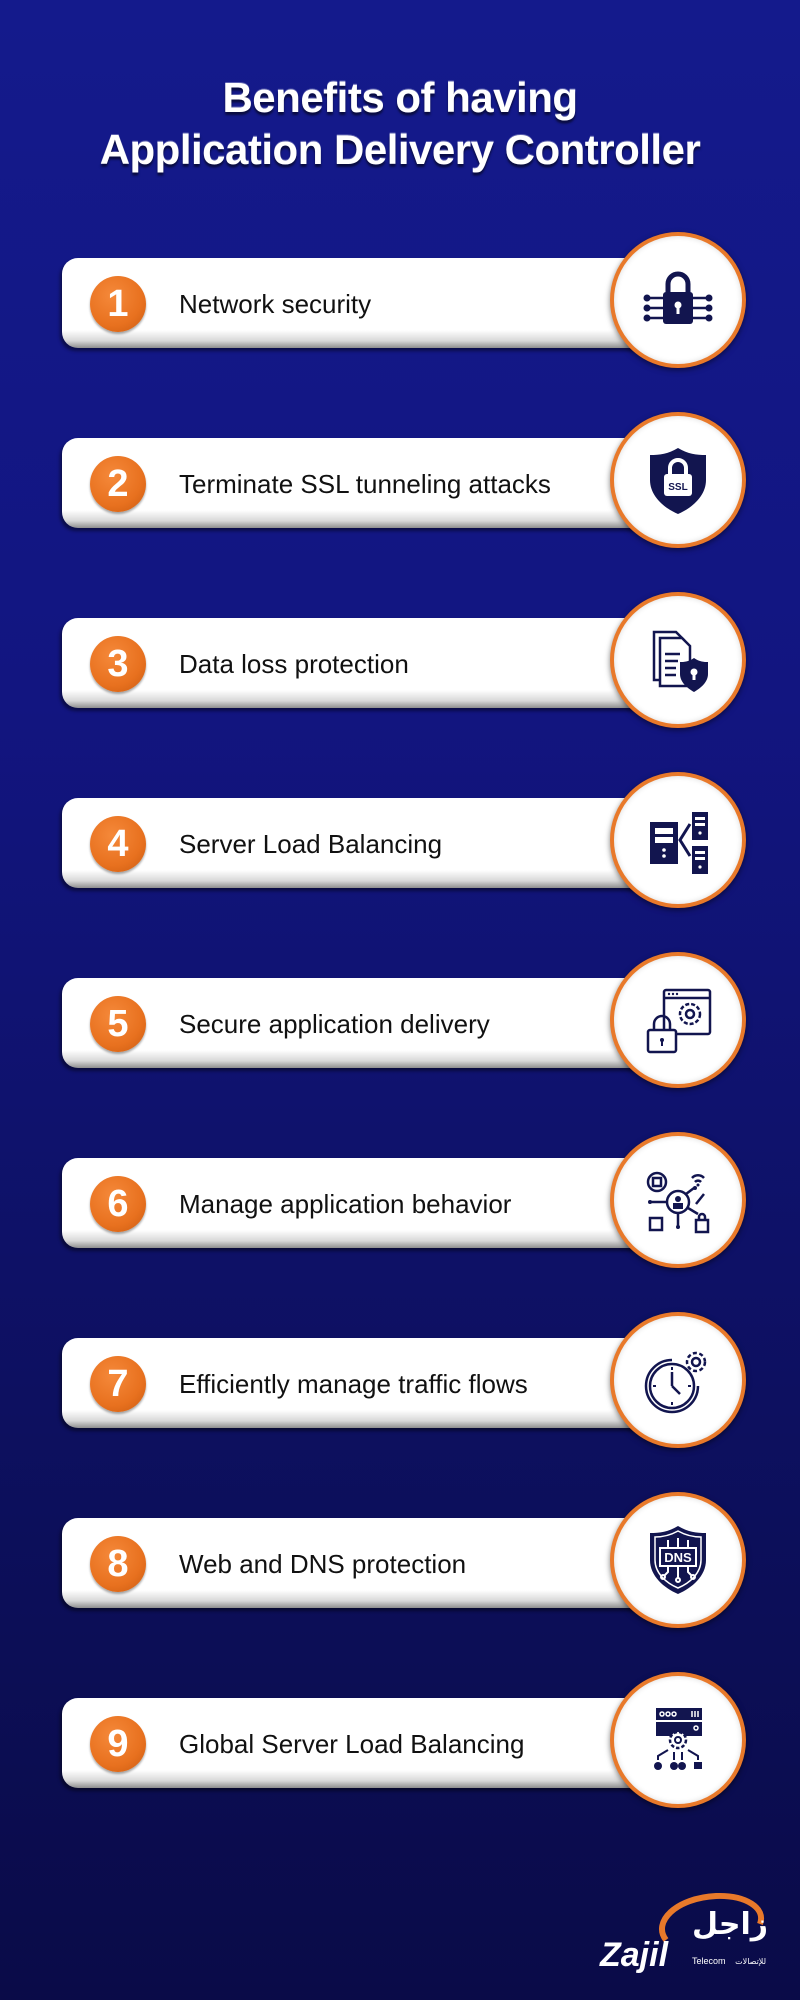 Image resolution: width=800 pixels, height=2000 pixels. I want to click on number-badge: 2, so click(118, 484).